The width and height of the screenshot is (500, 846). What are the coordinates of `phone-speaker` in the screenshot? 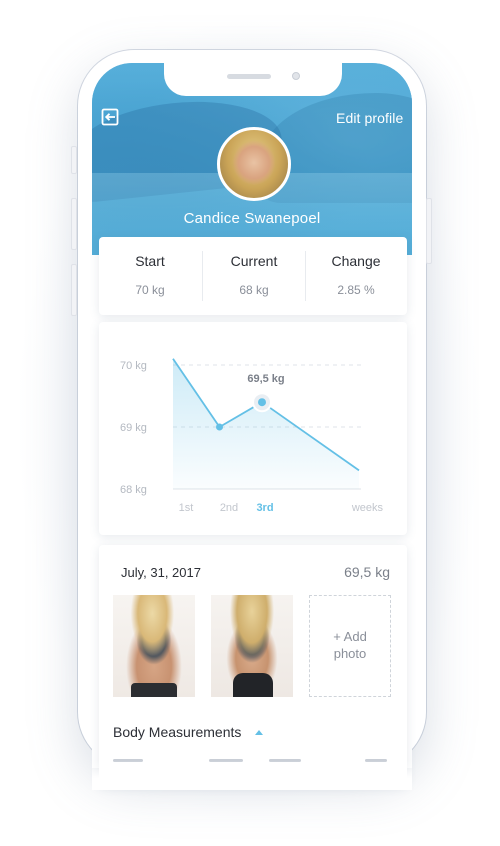 It's located at (249, 76).